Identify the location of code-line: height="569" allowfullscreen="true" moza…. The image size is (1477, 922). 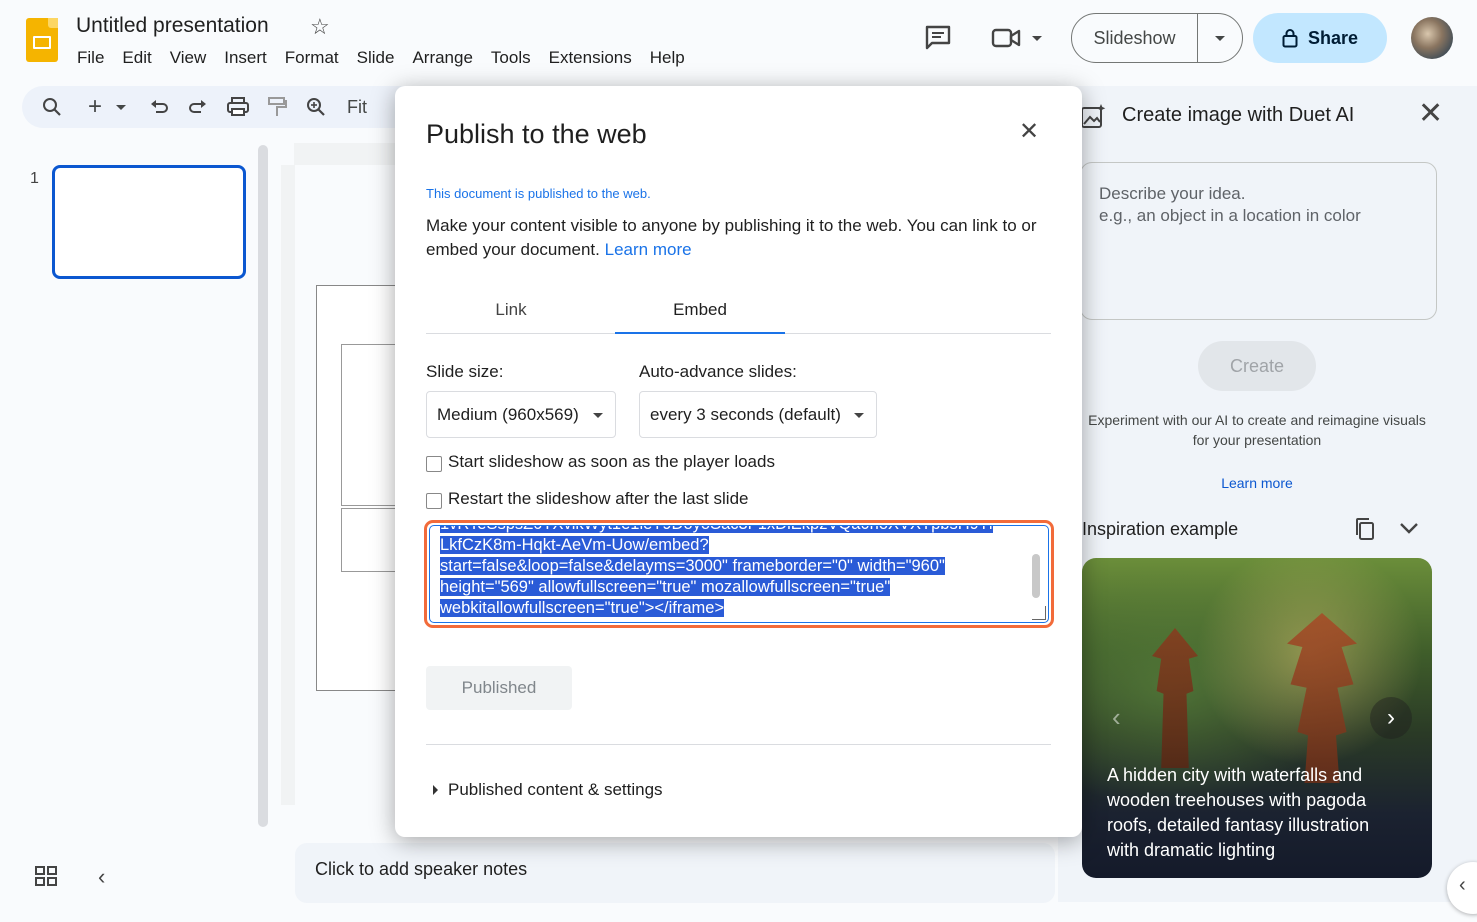
(665, 587).